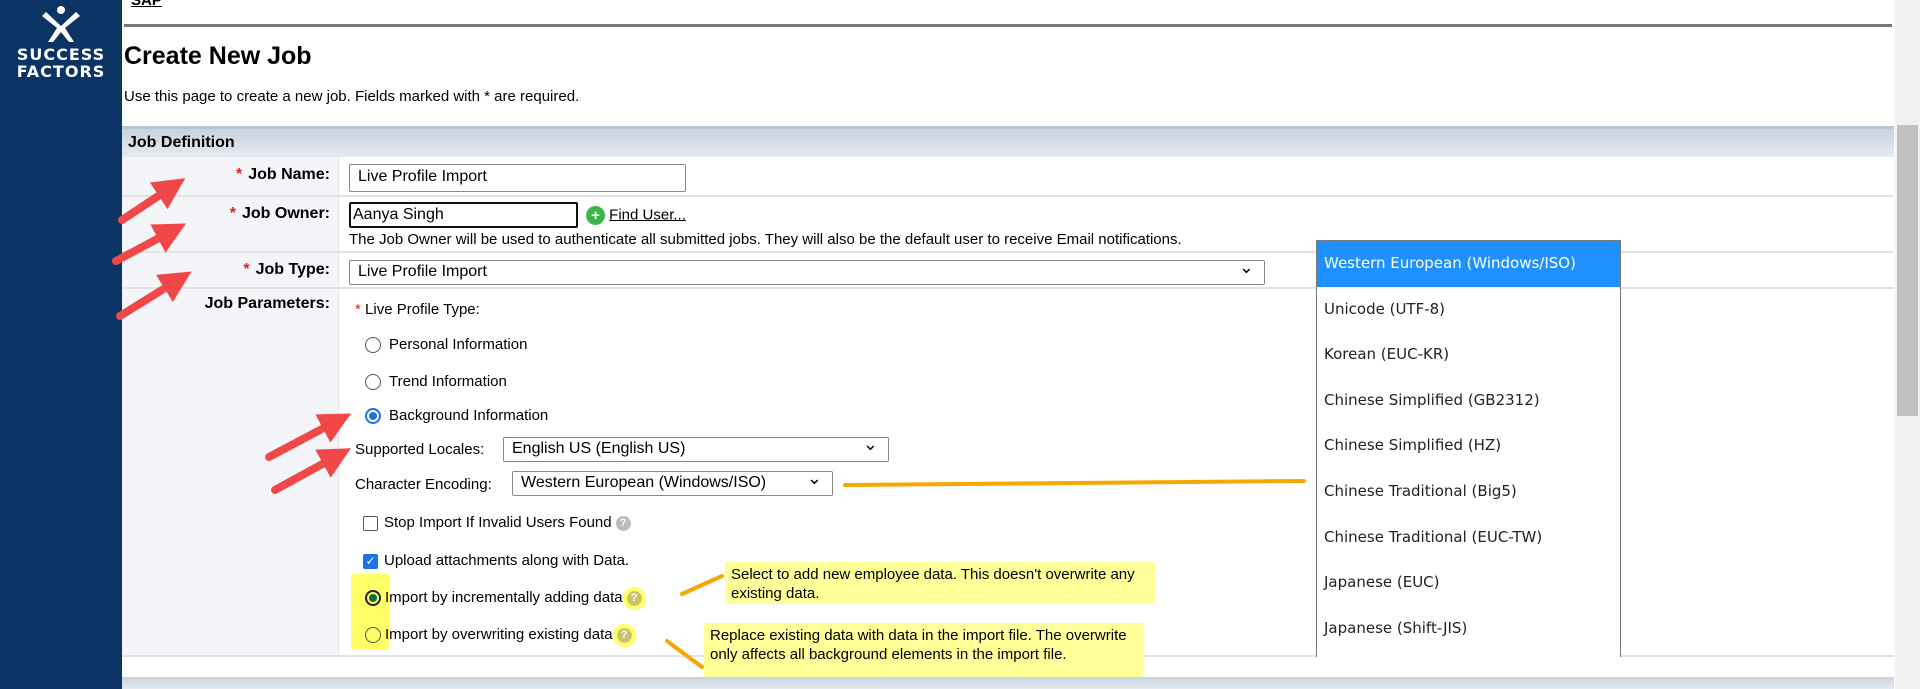 This screenshot has width=1920, height=689. What do you see at coordinates (517, 178) in the screenshot?
I see `job-name-input: Live Profile Import` at bounding box center [517, 178].